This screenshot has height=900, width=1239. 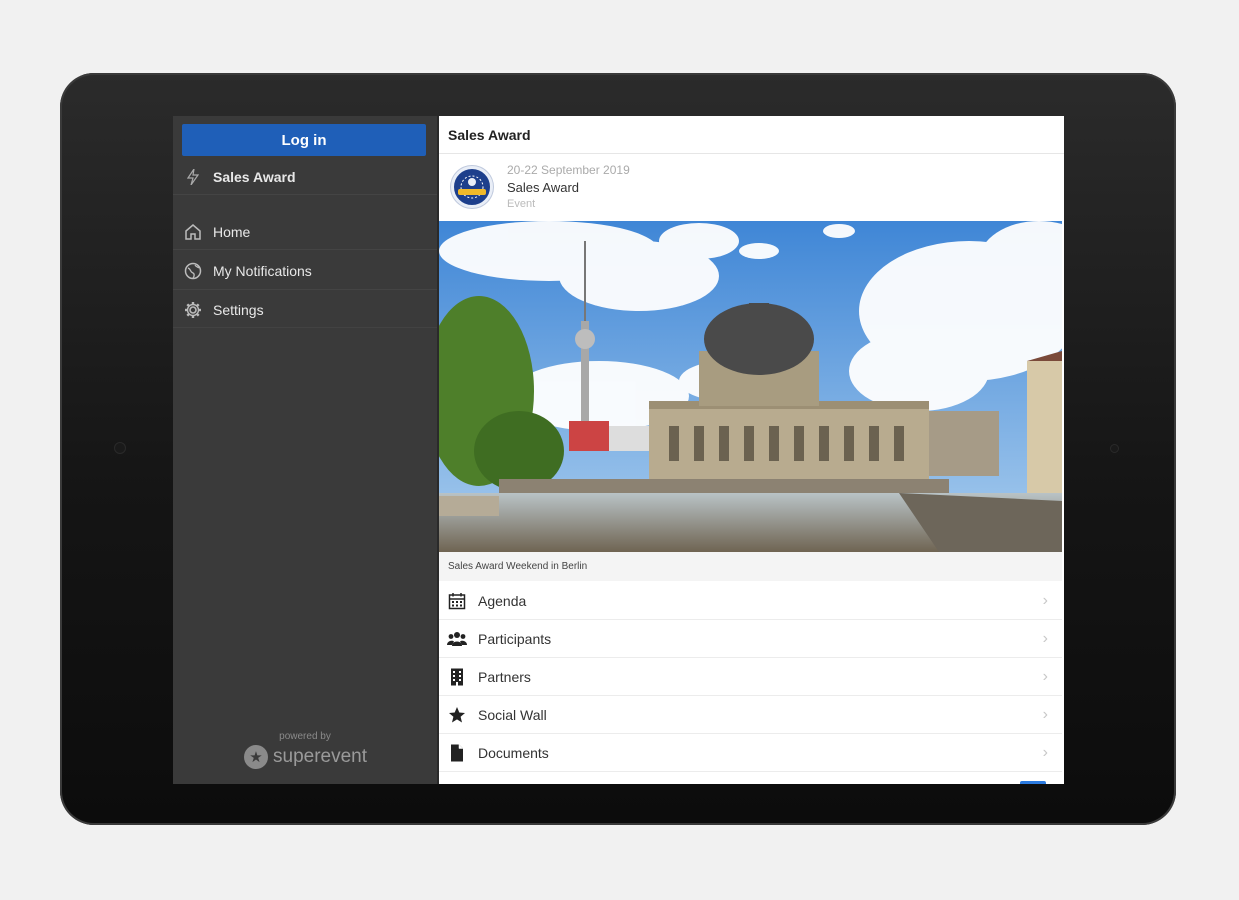 What do you see at coordinates (238, 309) in the screenshot?
I see `sidebar-item-label: Settings` at bounding box center [238, 309].